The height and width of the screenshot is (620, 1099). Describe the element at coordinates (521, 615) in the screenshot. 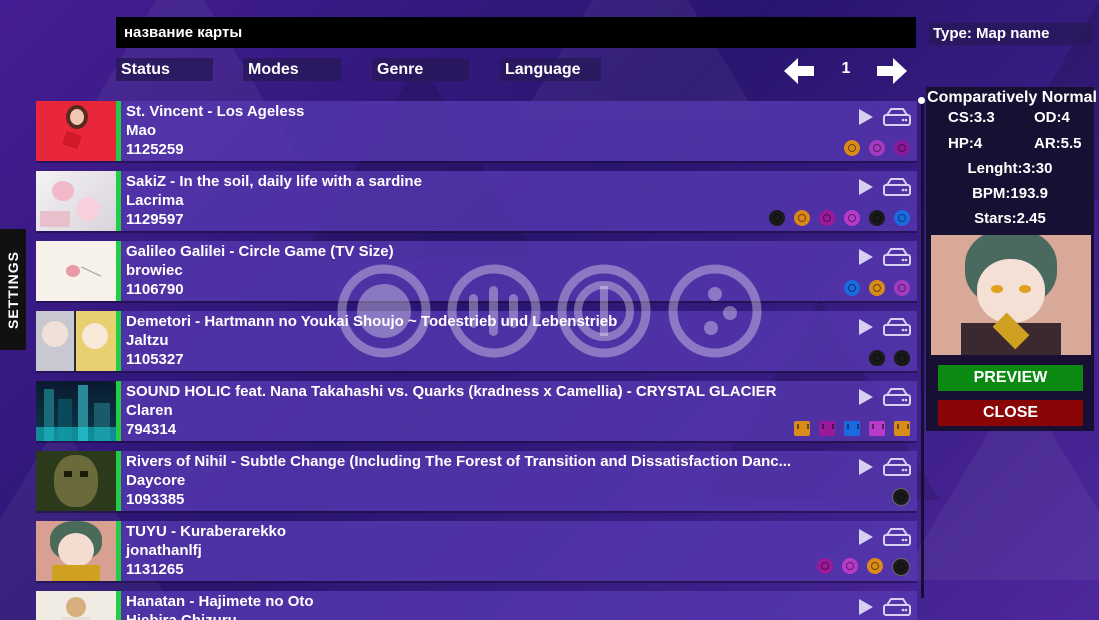

I see `beatmap-mapper: Hiebira Chizuru` at that location.